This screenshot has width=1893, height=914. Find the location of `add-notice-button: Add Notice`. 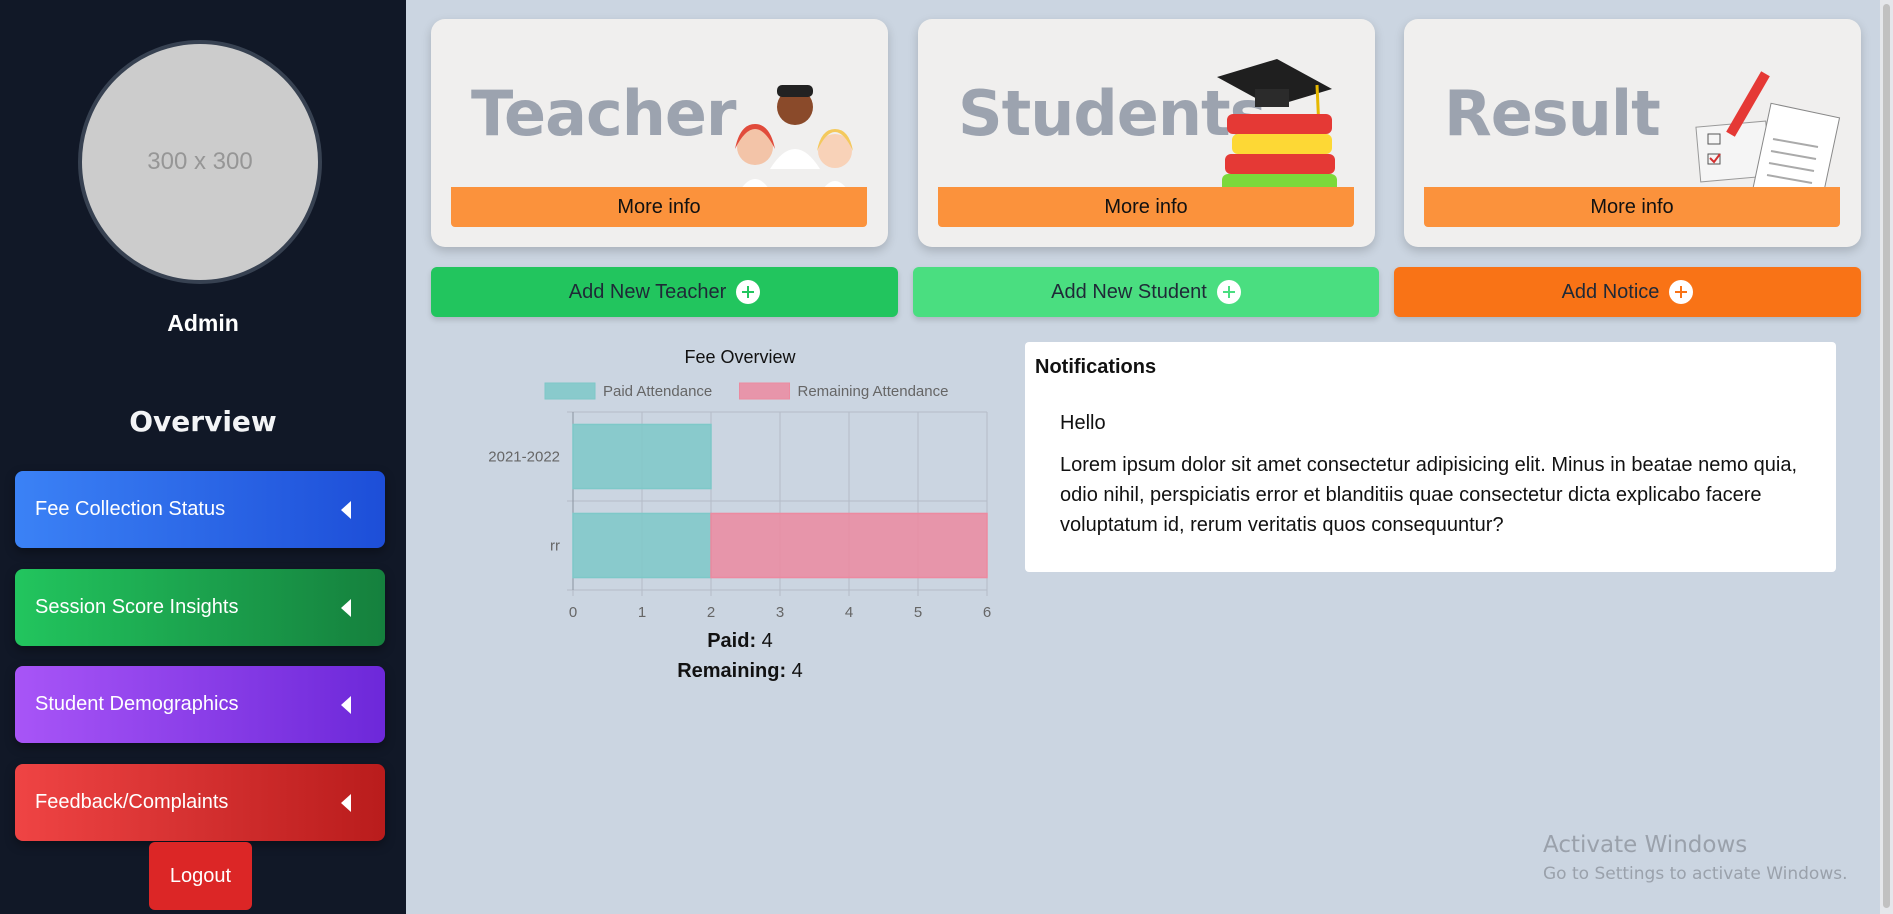

add-notice-button: Add Notice is located at coordinates (1627, 292).